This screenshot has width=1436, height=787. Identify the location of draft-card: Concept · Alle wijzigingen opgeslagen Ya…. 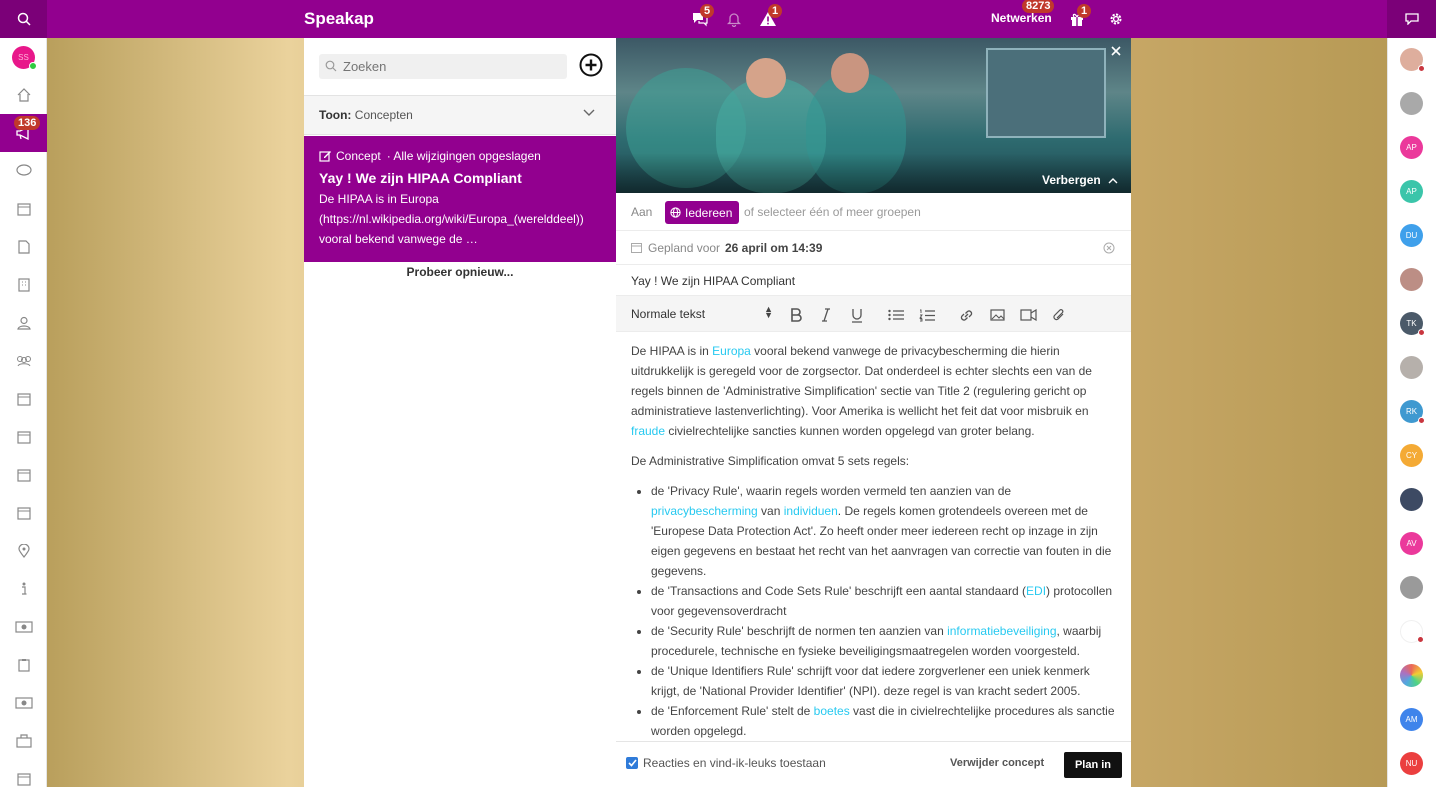
(460, 199).